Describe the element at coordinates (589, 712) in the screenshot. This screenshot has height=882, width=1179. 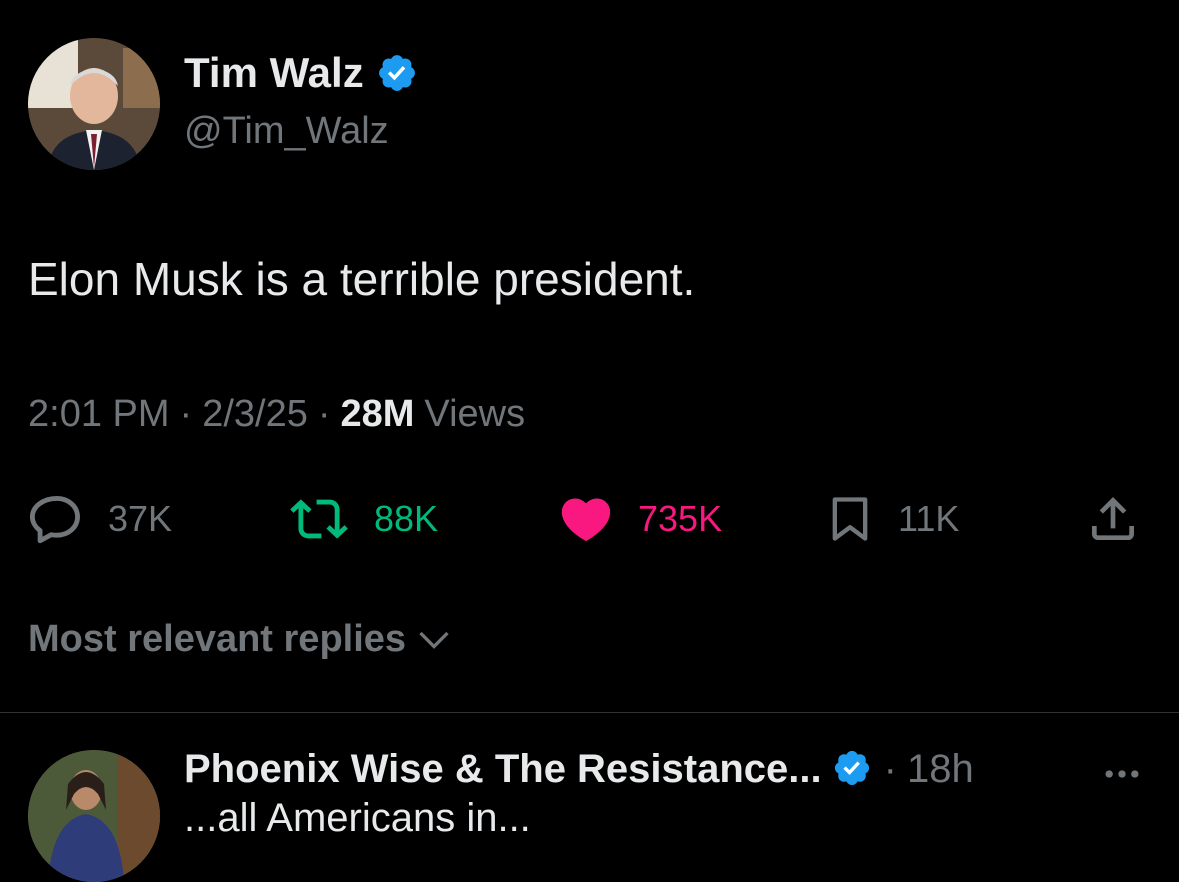
I see `divider` at that location.